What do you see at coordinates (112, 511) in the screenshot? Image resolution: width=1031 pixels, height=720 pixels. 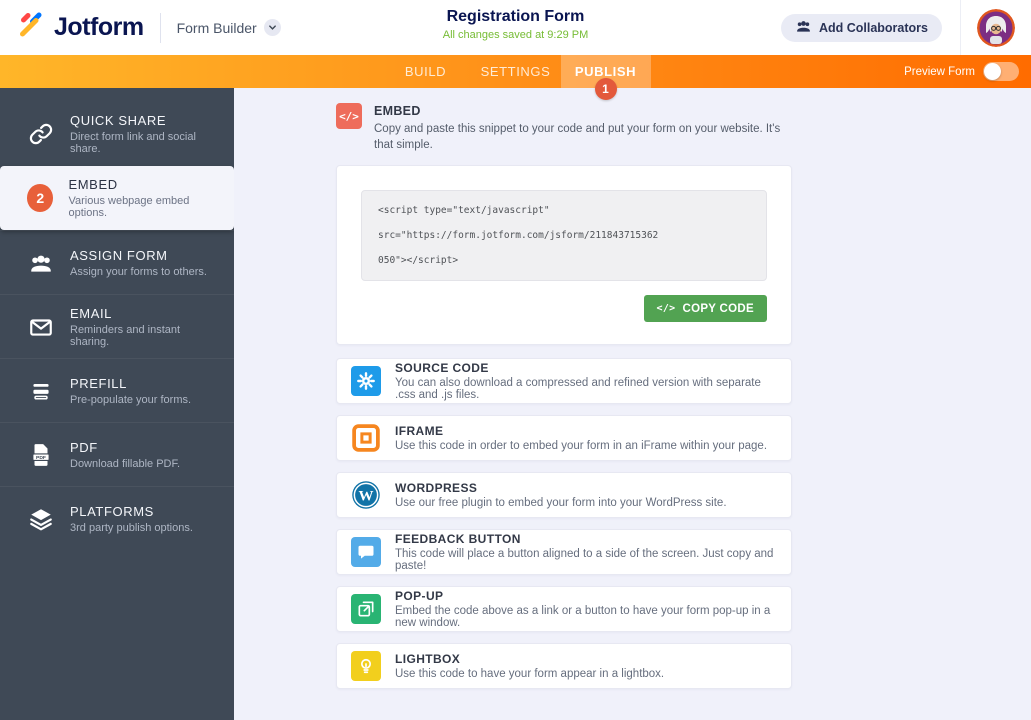 I see `sidebar-item-label: PLATFORMS` at bounding box center [112, 511].